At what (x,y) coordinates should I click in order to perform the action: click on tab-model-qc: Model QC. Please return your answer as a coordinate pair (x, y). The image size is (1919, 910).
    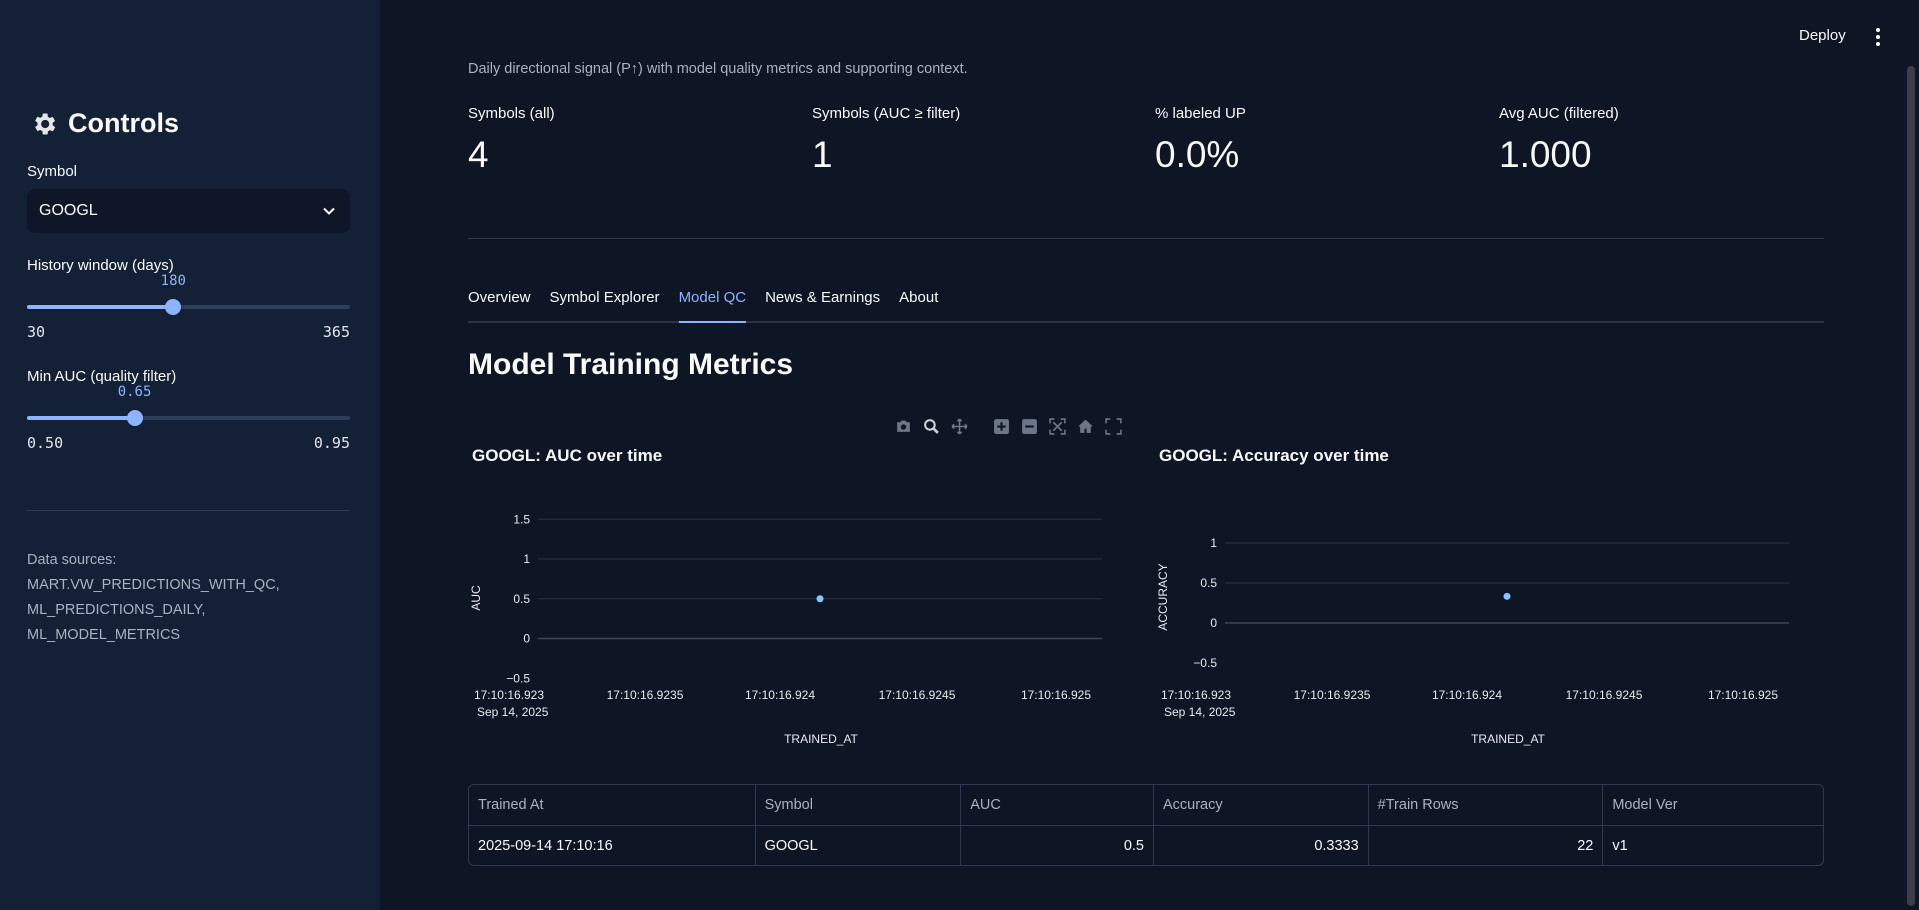
    Looking at the image, I should click on (712, 304).